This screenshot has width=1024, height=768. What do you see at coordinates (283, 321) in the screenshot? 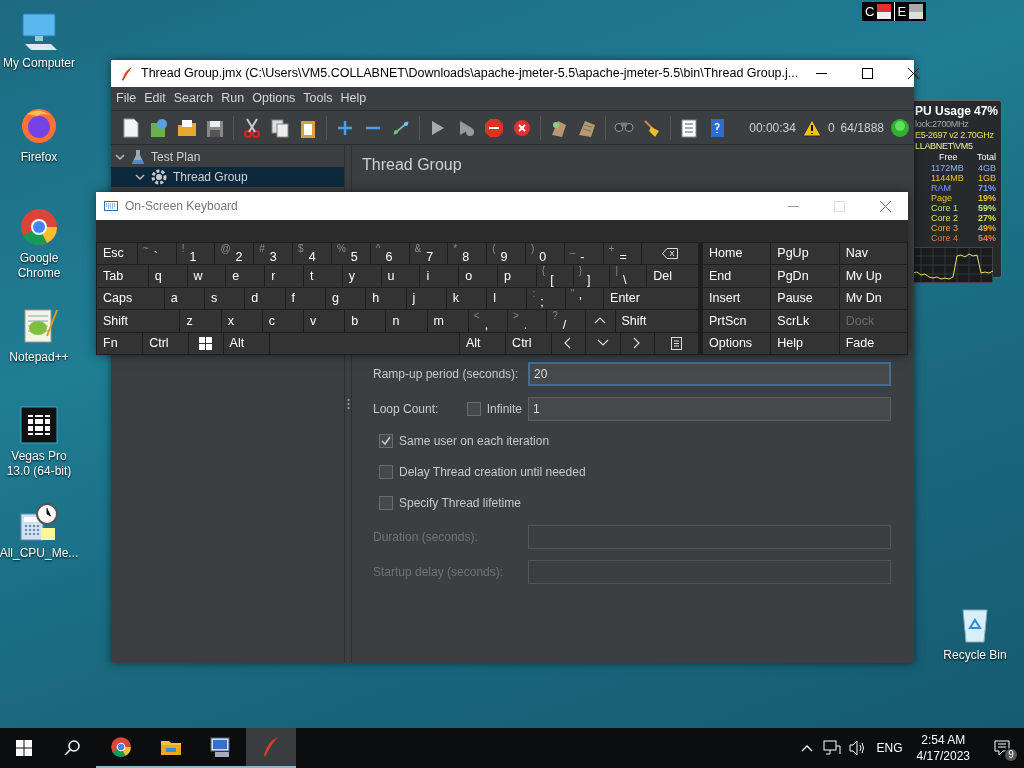
I see `keyboard-key: c` at bounding box center [283, 321].